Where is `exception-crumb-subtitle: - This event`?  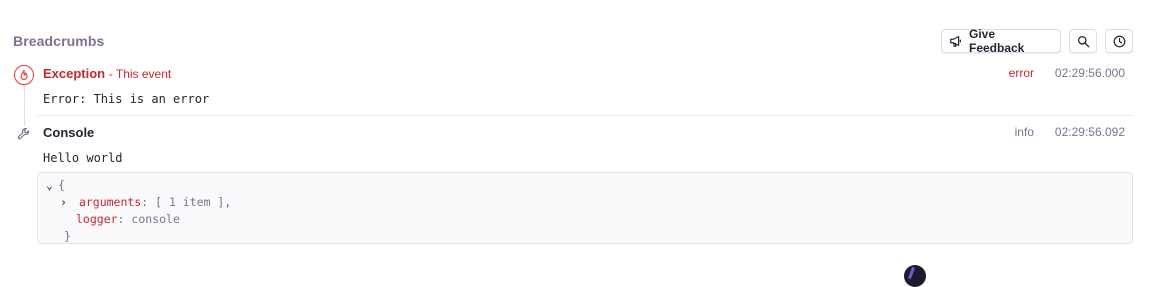
exception-crumb-subtitle: - This event is located at coordinates (140, 74).